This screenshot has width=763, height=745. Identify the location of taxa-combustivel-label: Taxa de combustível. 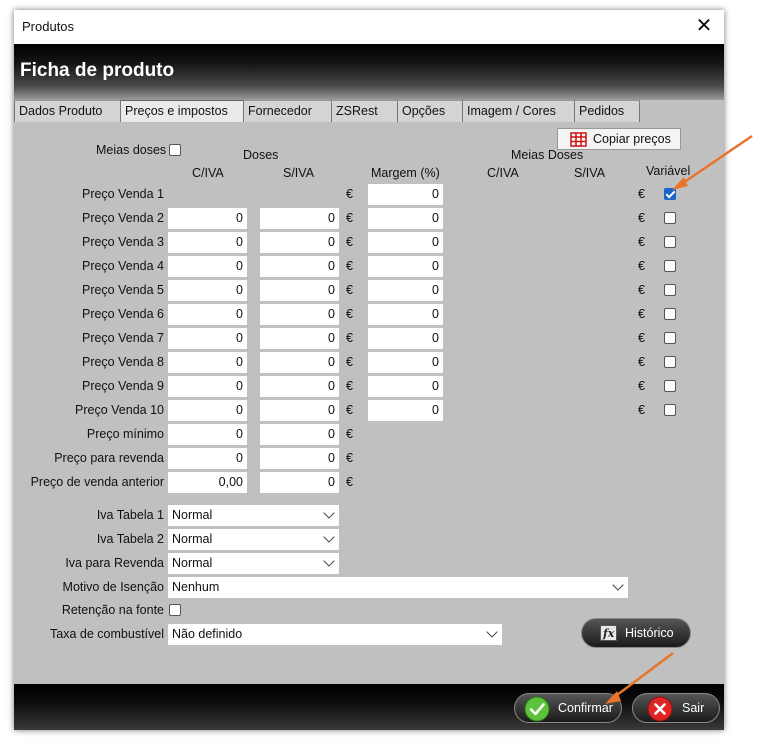
(107, 634).